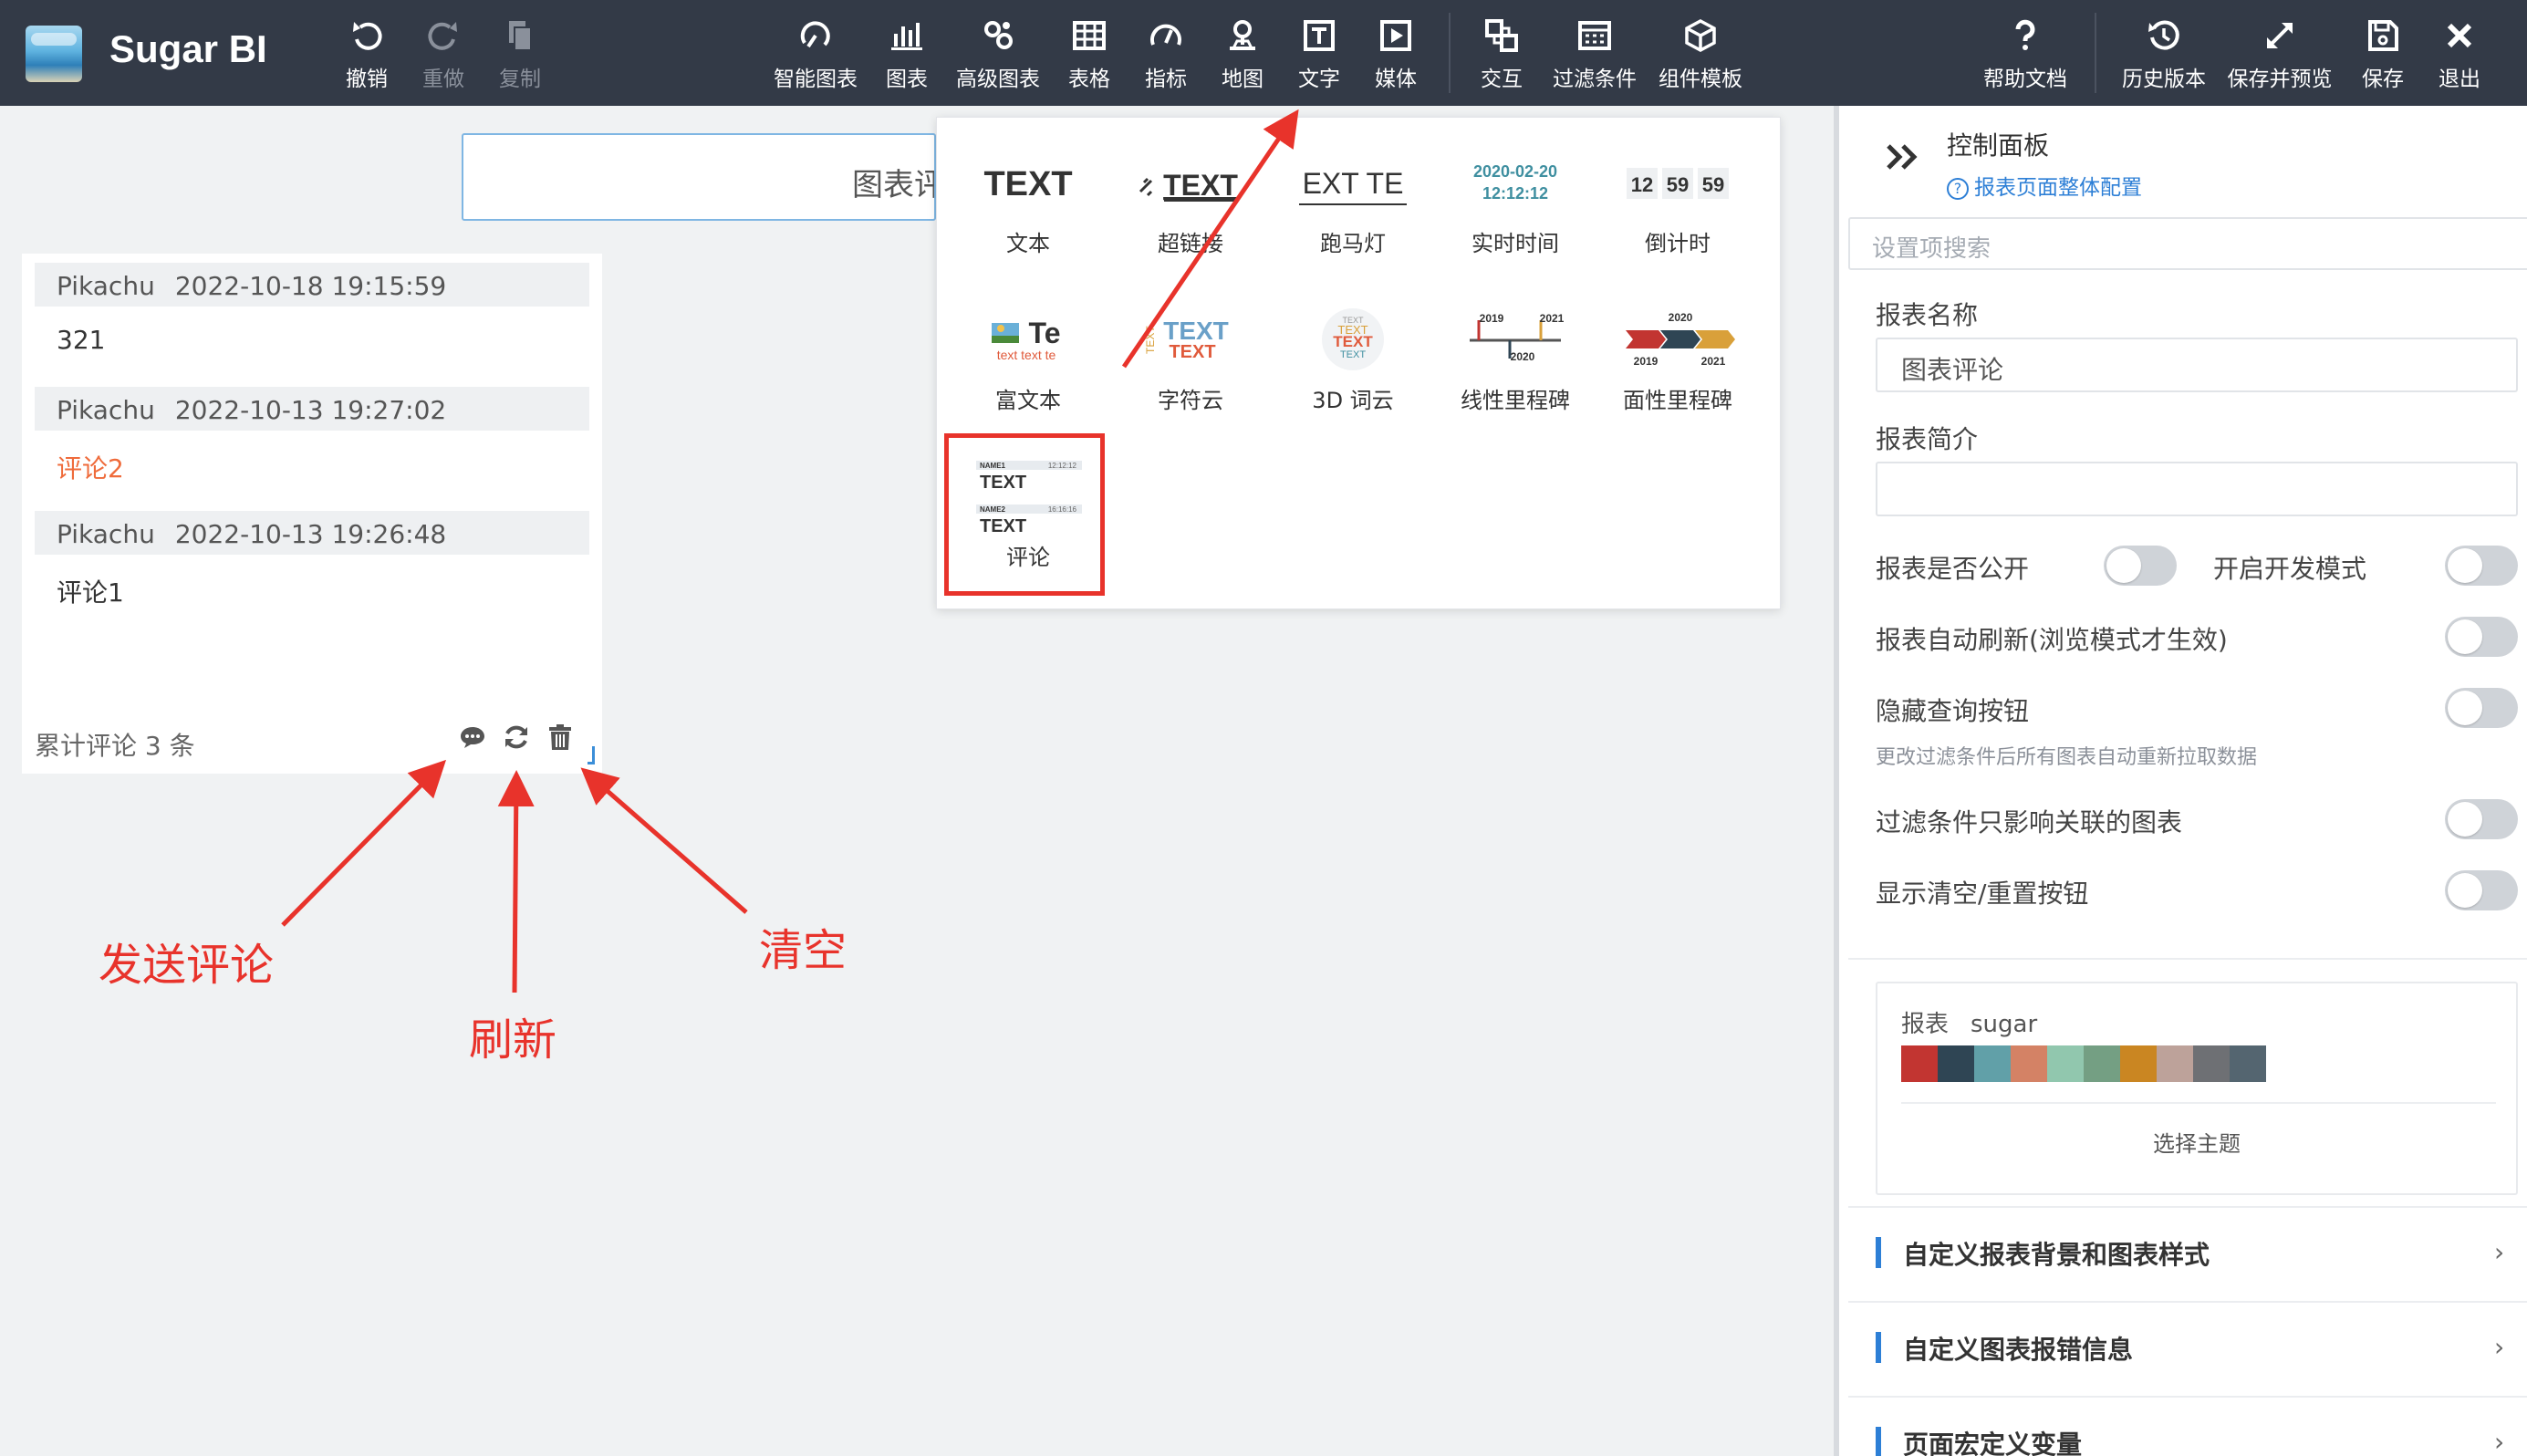 The height and width of the screenshot is (1456, 2527). Describe the element at coordinates (804, 951) in the screenshot. I see `annotation-clear: 清空` at that location.